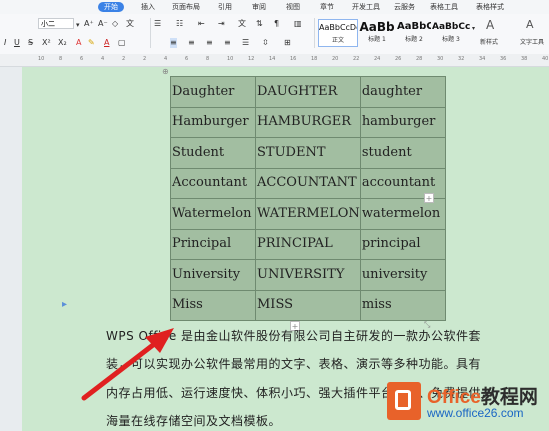 This screenshot has height=431, width=549. I want to click on watermark-url: www.office26.com, so click(475, 413).